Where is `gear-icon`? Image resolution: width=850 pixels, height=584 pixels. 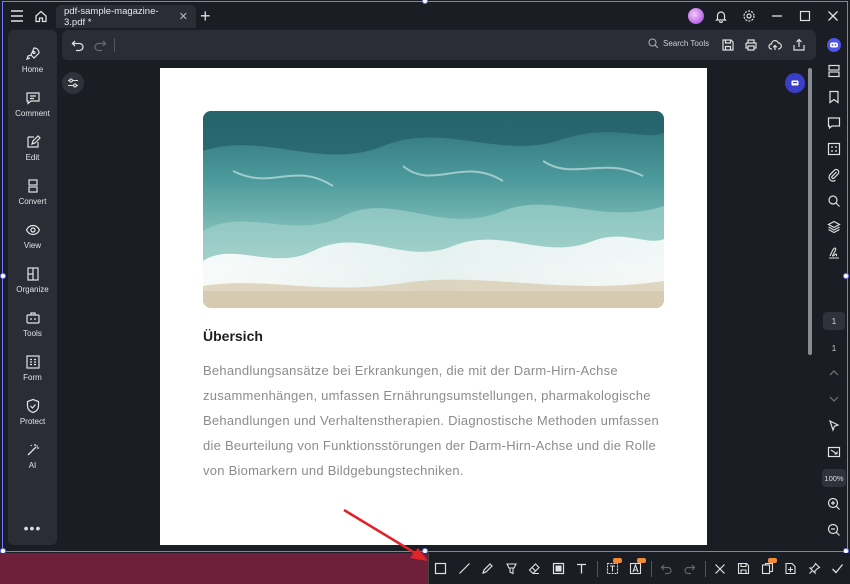 gear-icon is located at coordinates (749, 16).